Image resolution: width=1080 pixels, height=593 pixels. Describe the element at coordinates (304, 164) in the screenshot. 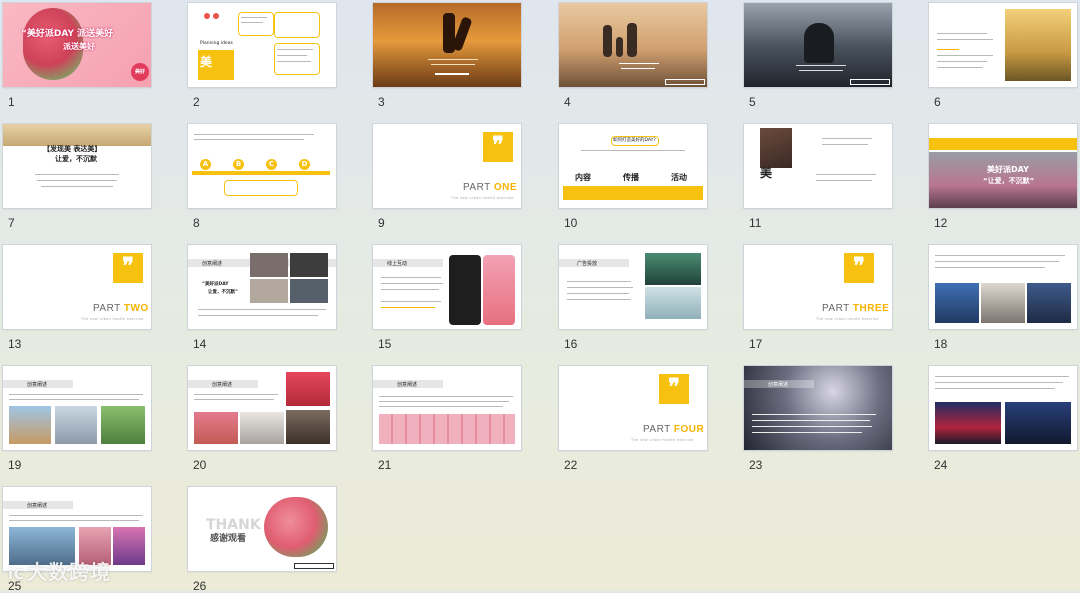

I see `step-d-marker: D` at that location.